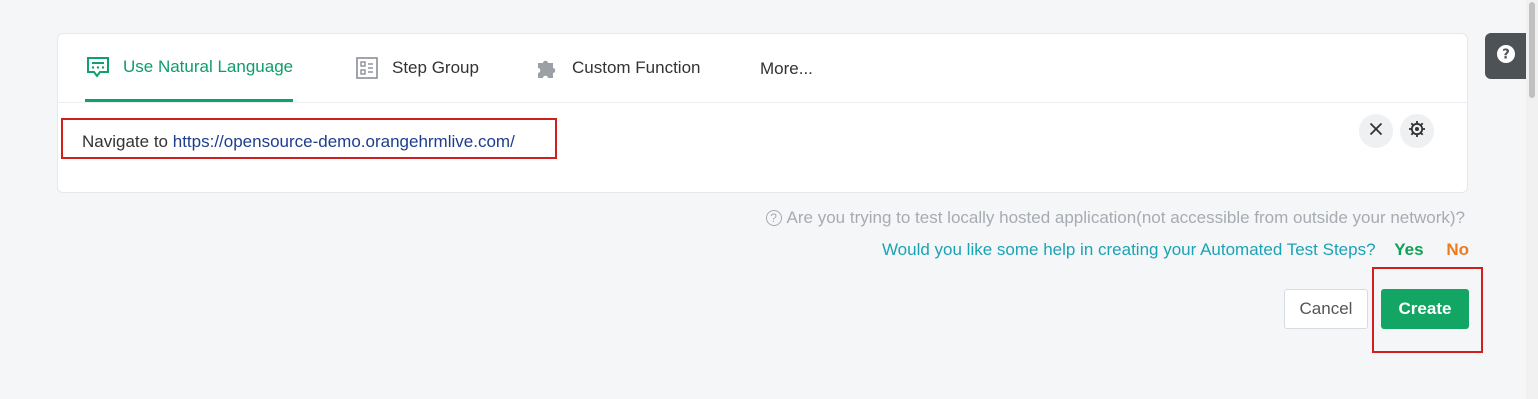  I want to click on tab-step-group: Step Group, so click(416, 68).